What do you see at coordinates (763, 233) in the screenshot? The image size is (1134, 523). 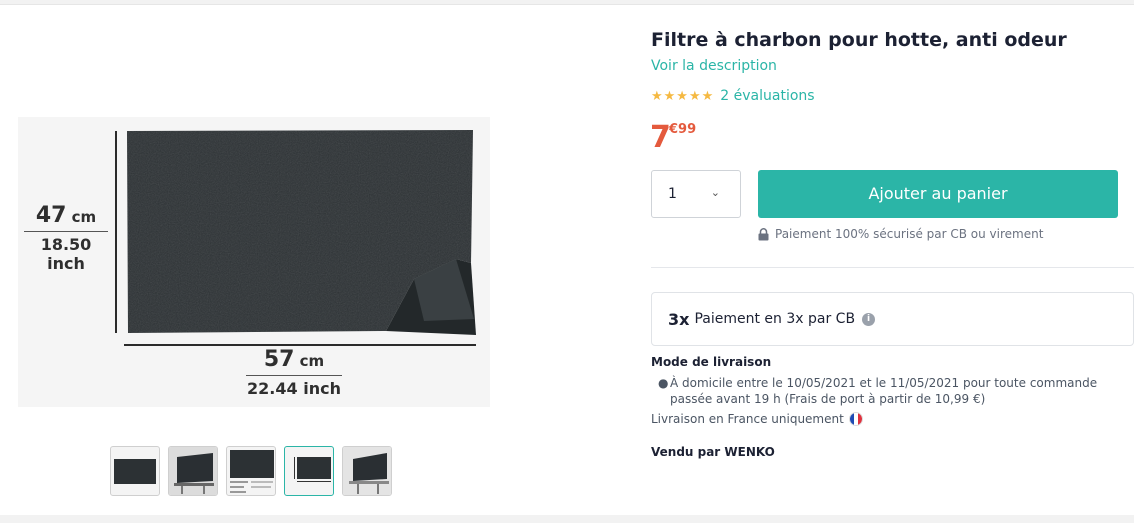 I see `lock-icon` at bounding box center [763, 233].